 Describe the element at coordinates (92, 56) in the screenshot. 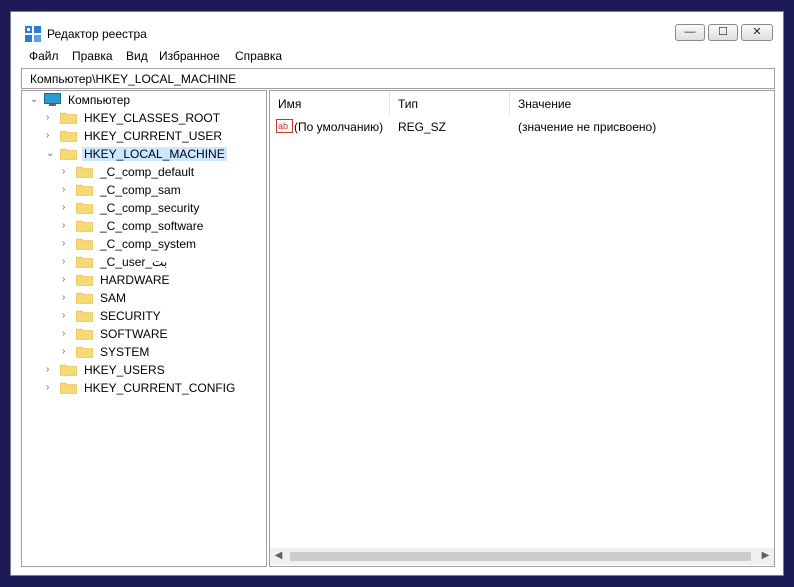

I see `menu-edit: Правка` at that location.